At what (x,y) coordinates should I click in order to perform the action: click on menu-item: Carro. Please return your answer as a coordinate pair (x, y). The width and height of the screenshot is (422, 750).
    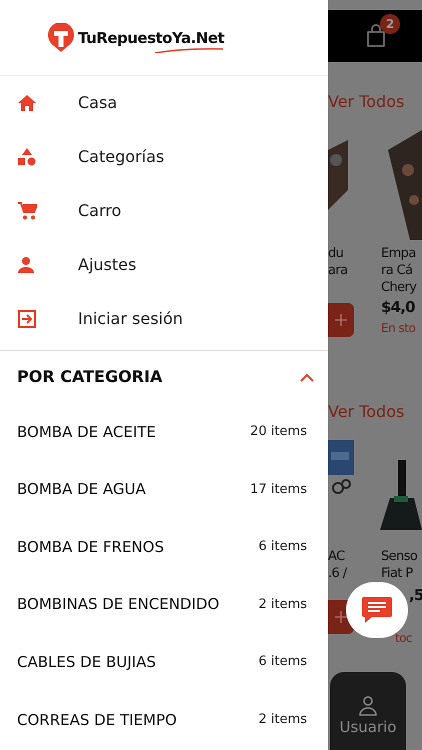
    Looking at the image, I should click on (100, 211).